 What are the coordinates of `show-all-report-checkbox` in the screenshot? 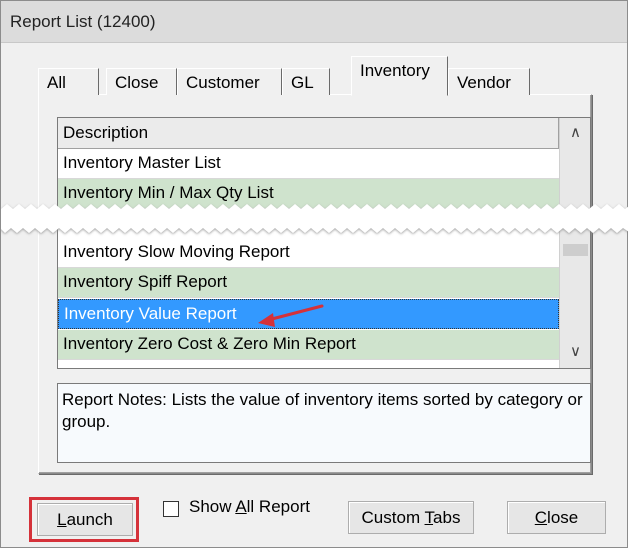 It's located at (171, 509).